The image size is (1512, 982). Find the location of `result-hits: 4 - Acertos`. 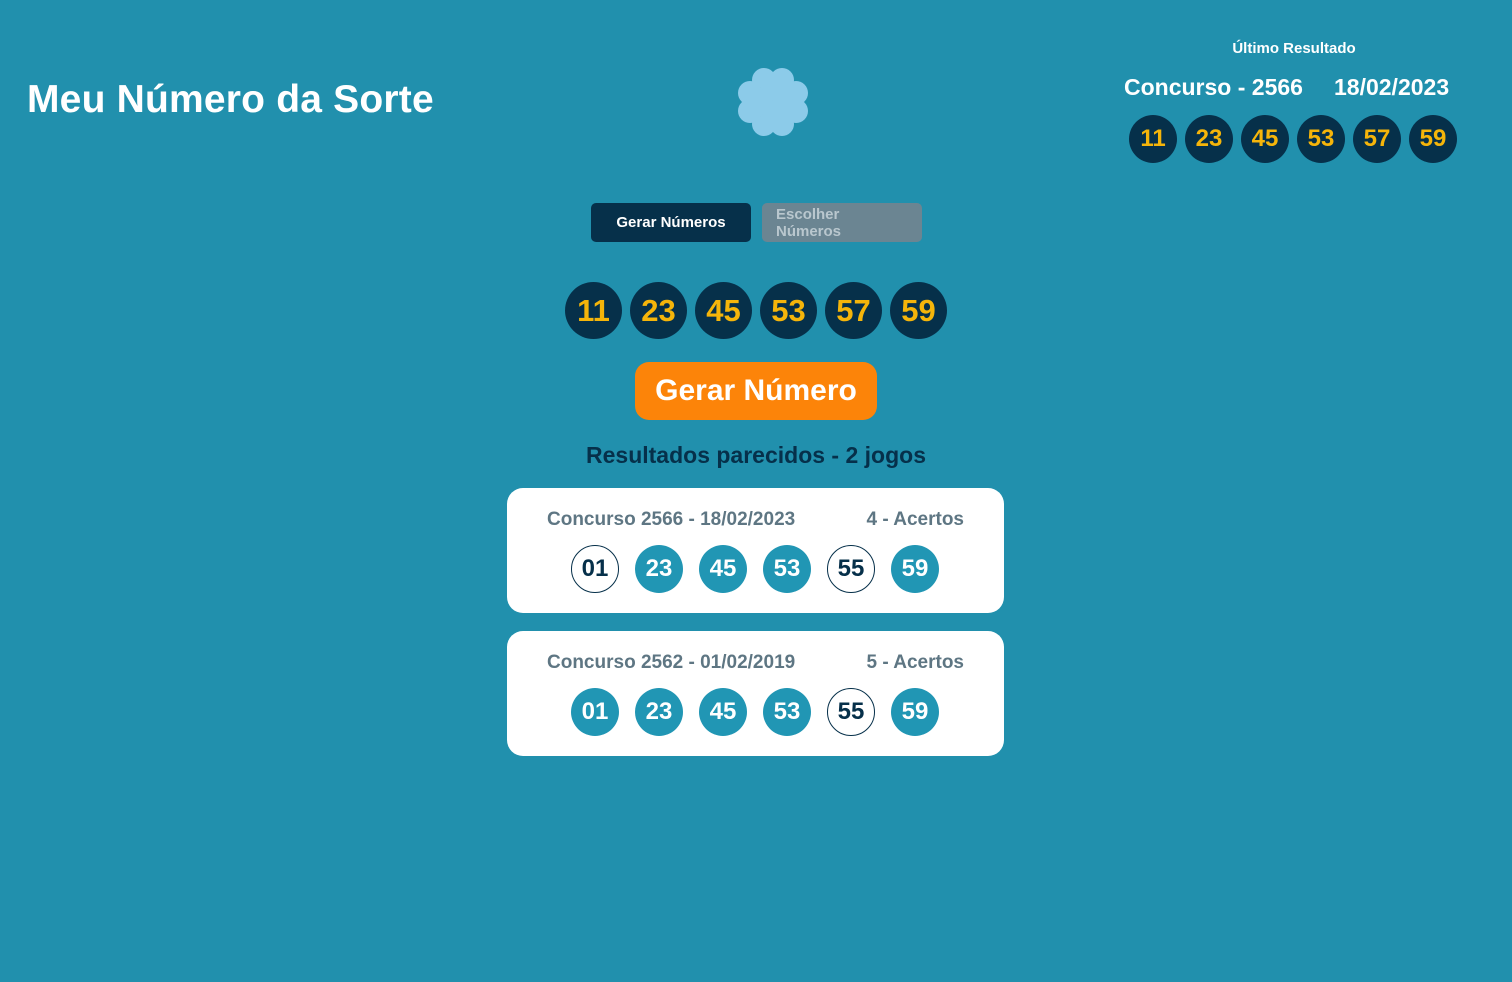

result-hits: 4 - Acertos is located at coordinates (915, 519).